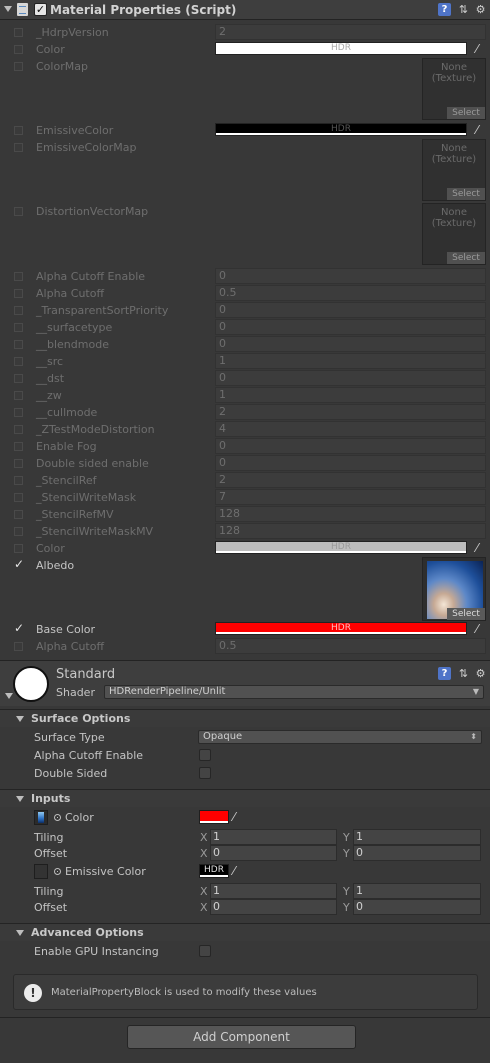 This screenshot has height=1063, width=490. Describe the element at coordinates (40, 9) in the screenshot. I see `component-enabled-checkbox: ✓` at that location.